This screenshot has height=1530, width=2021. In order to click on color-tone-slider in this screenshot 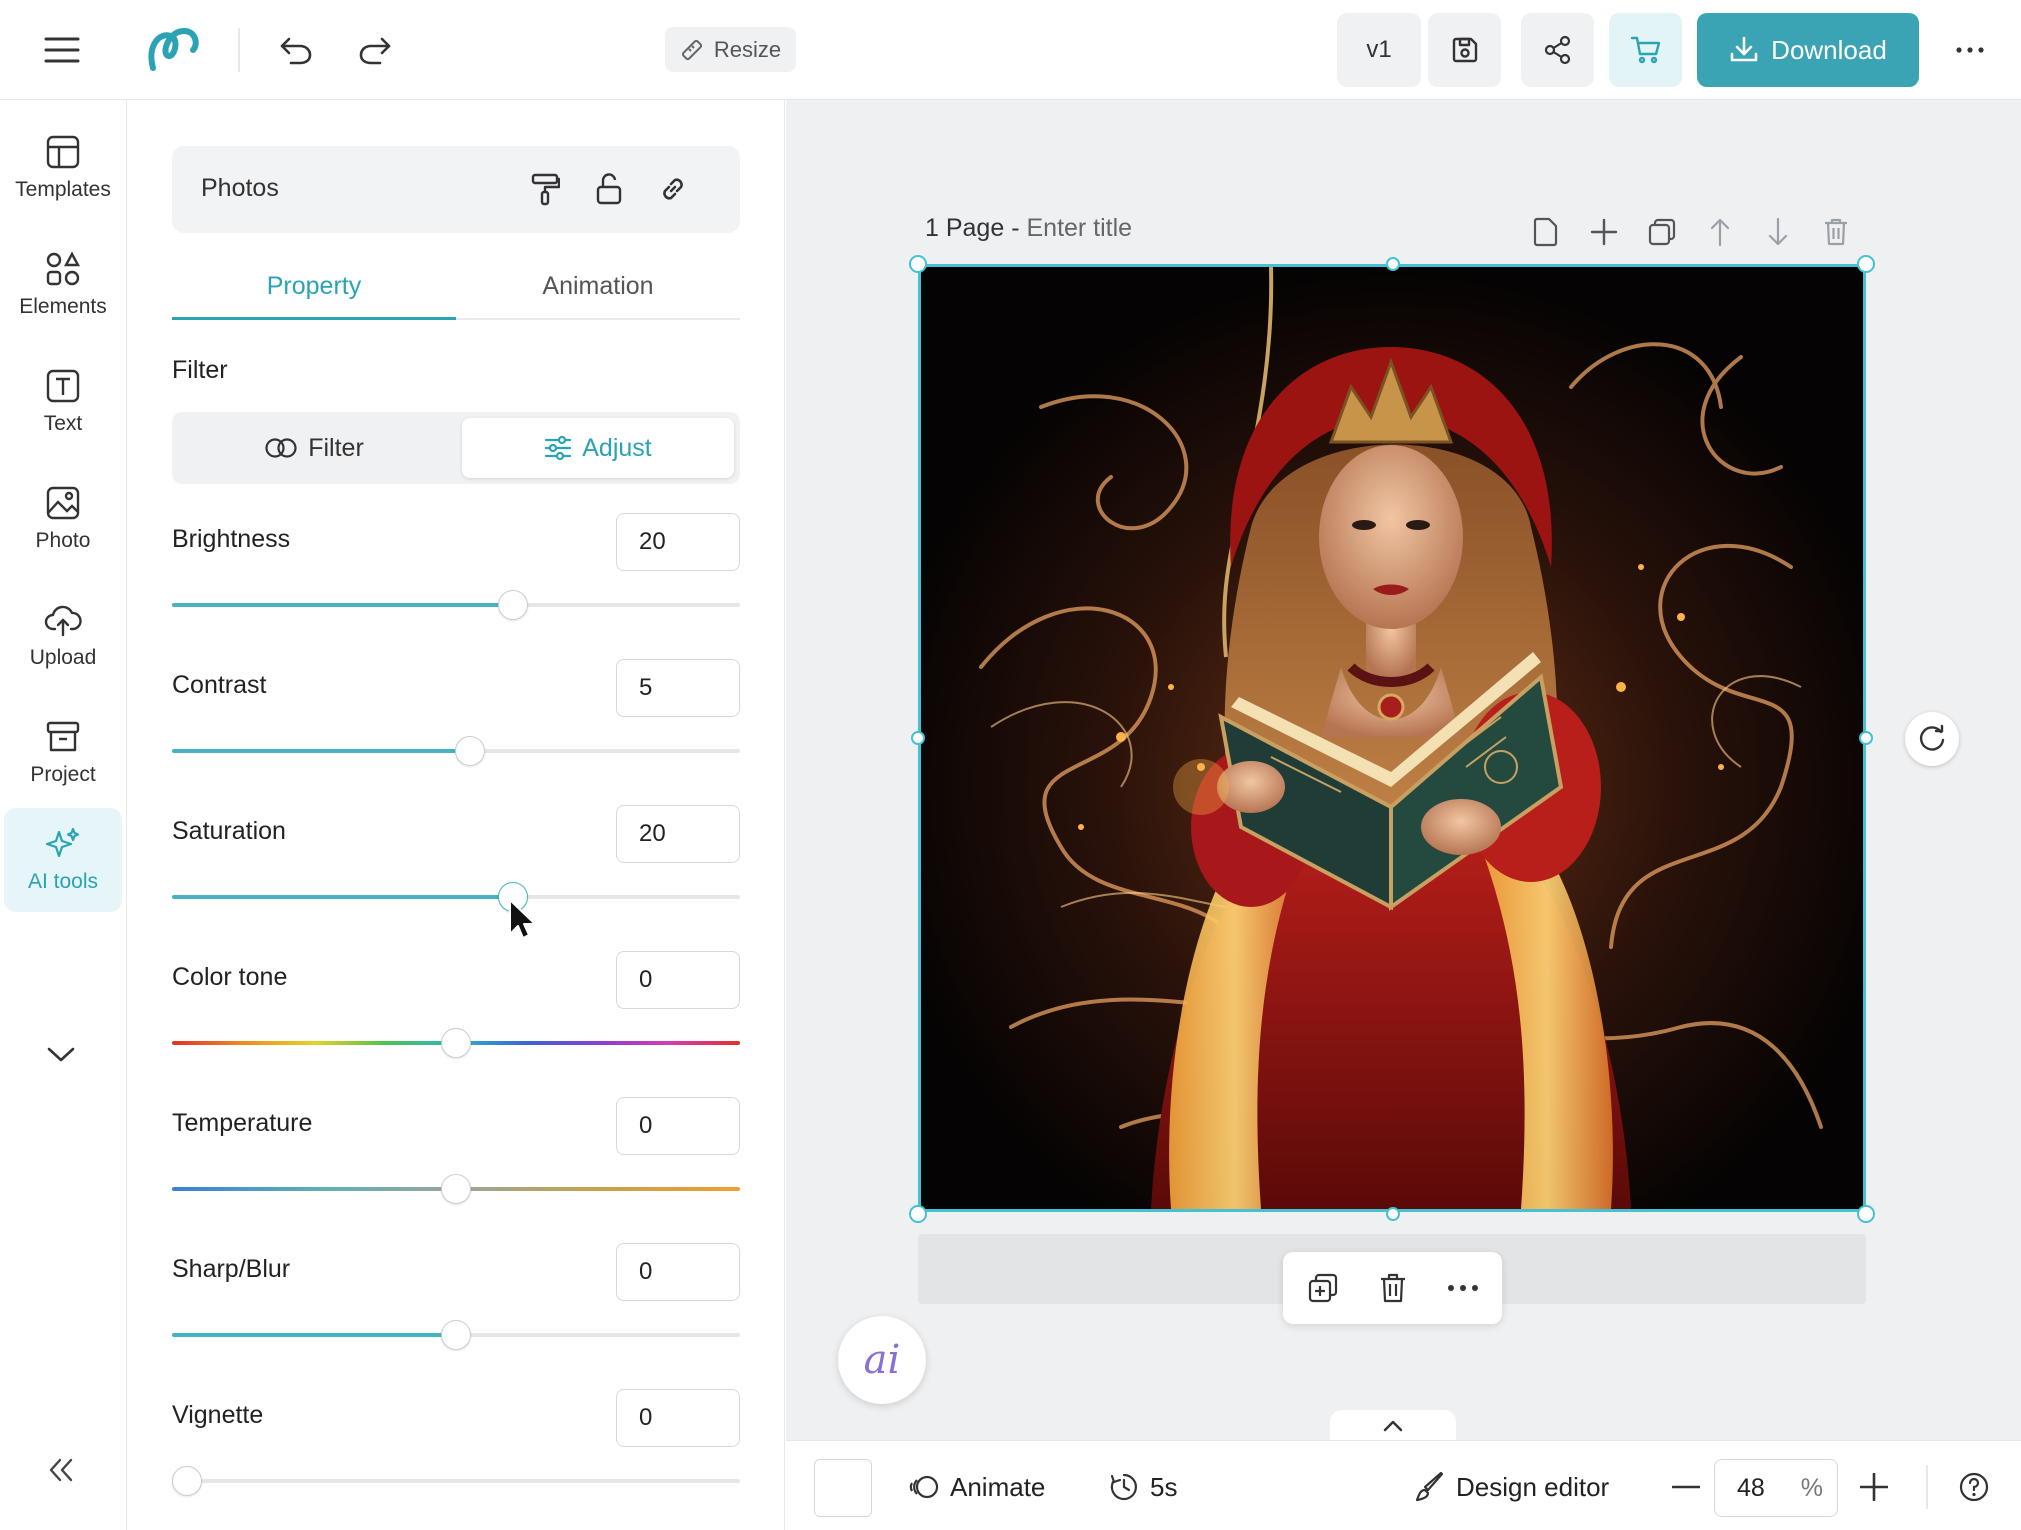, I will do `click(456, 1043)`.